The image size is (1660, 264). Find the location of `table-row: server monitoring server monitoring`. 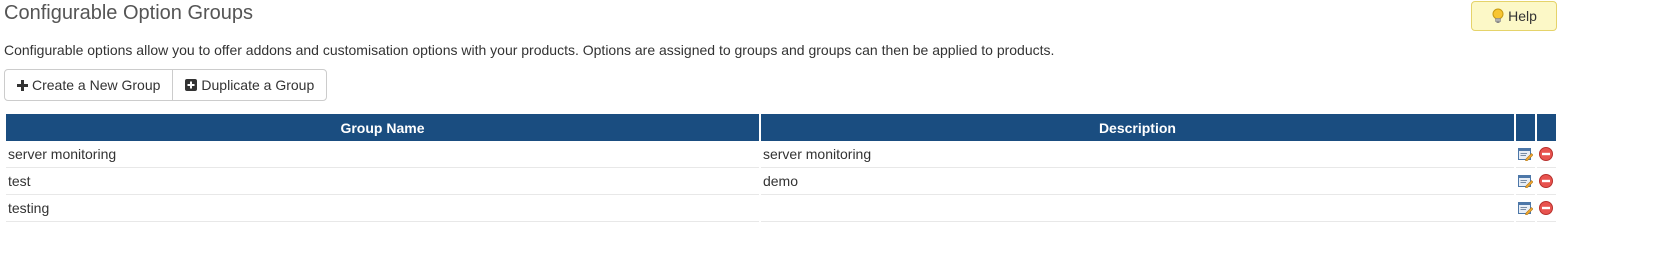

table-row: server monitoring server monitoring is located at coordinates (781, 154).